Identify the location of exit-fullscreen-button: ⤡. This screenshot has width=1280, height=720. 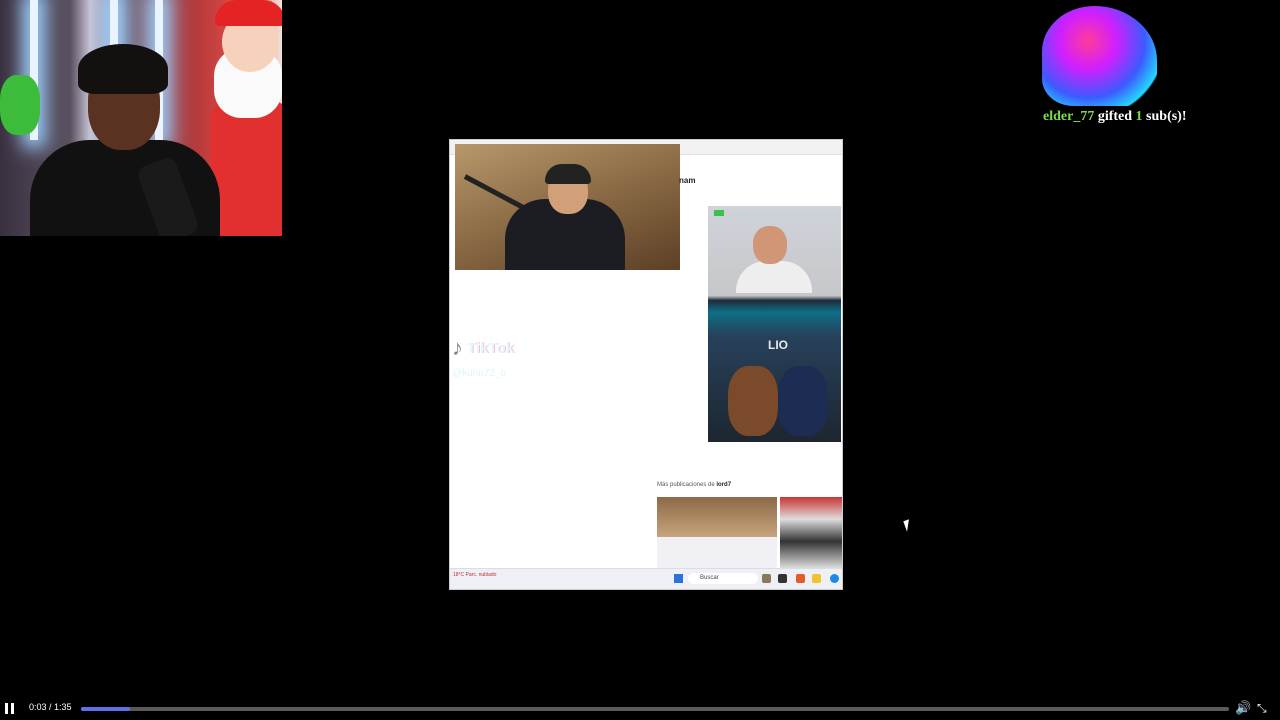
(1264, 708).